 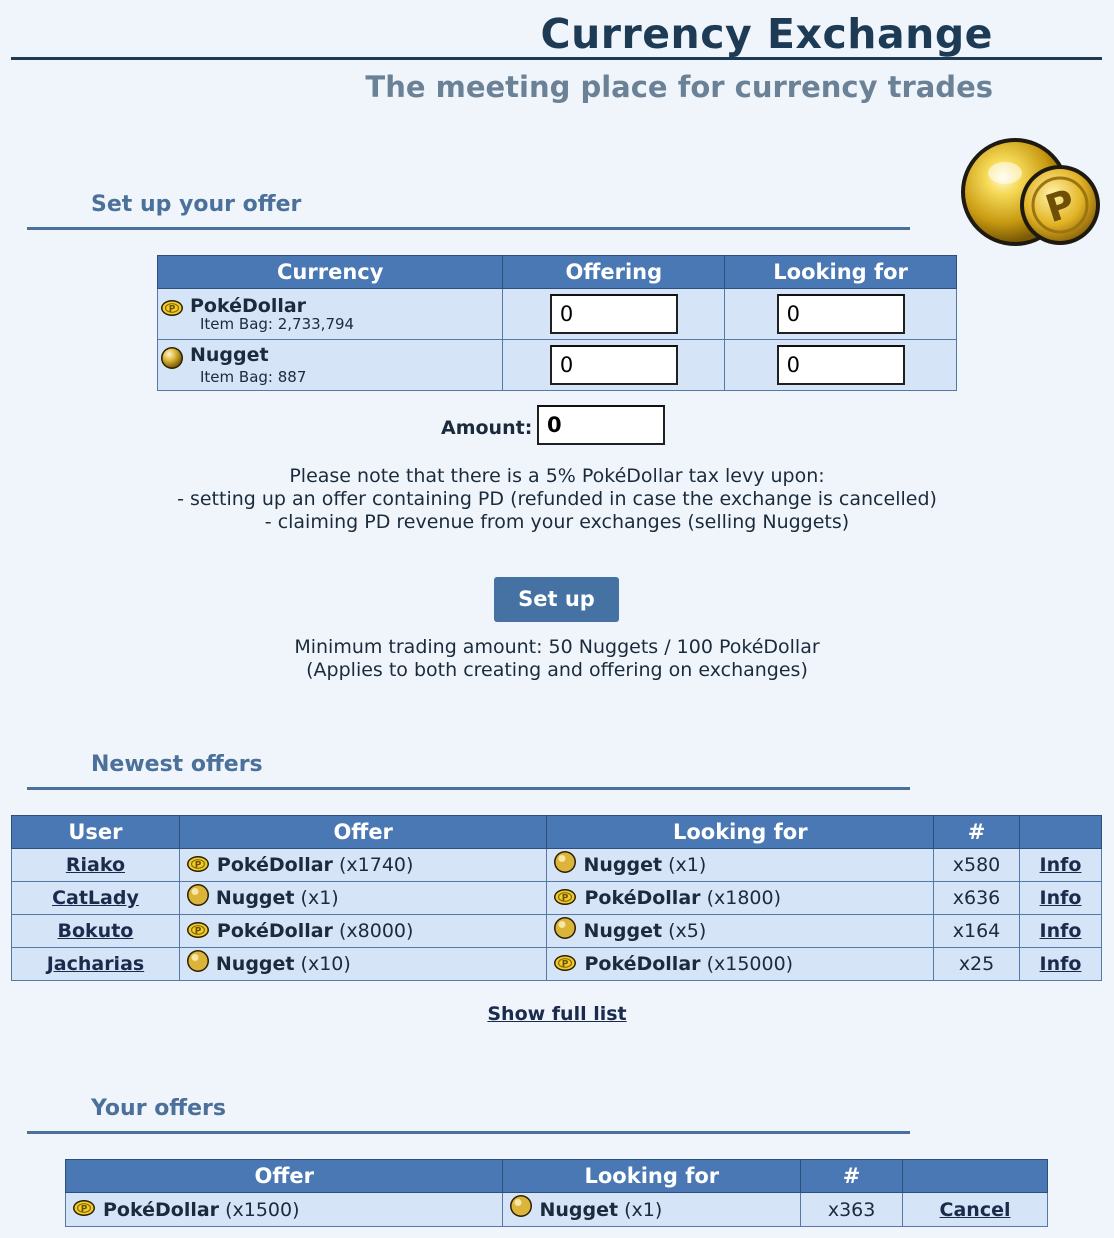 I want to click on user-column-header: User, so click(x=95, y=832).